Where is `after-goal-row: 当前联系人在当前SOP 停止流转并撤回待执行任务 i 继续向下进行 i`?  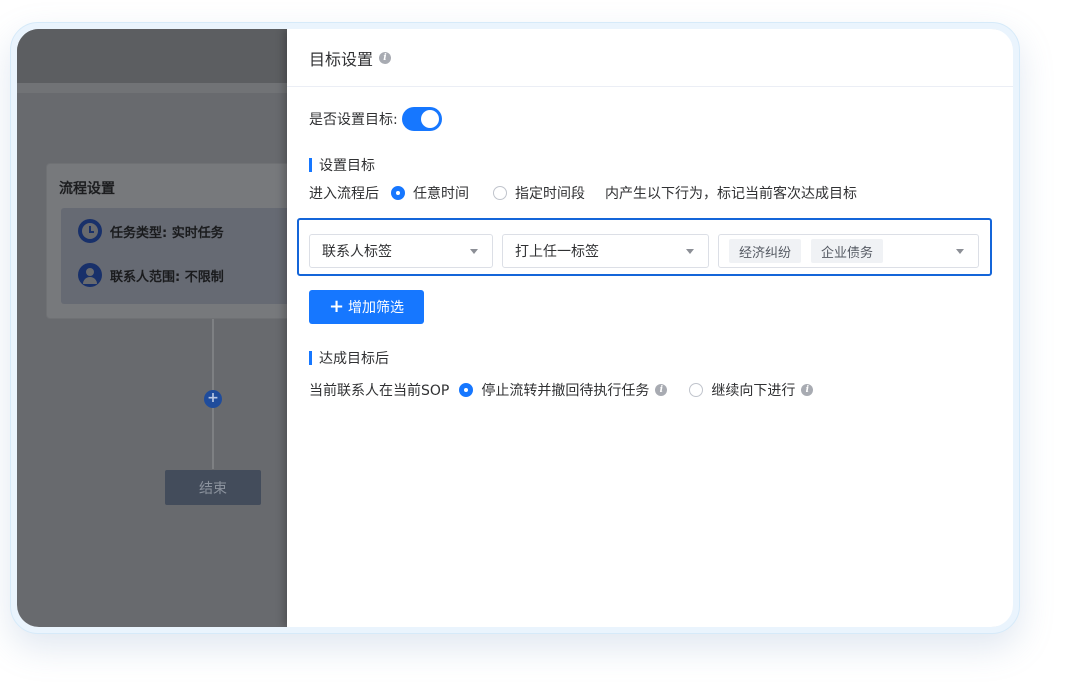
after-goal-row: 当前联系人在当前SOP 停止流转并撤回待执行任务 i 继续向下进行 i is located at coordinates (561, 390).